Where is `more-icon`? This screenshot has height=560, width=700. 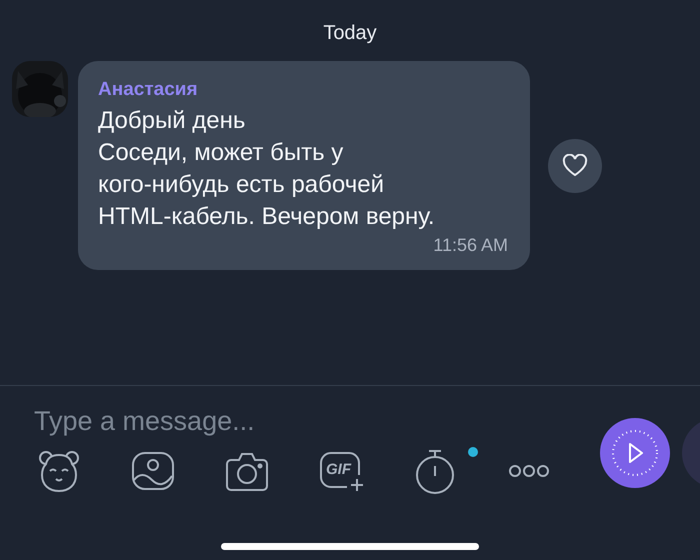
more-icon is located at coordinates (529, 471).